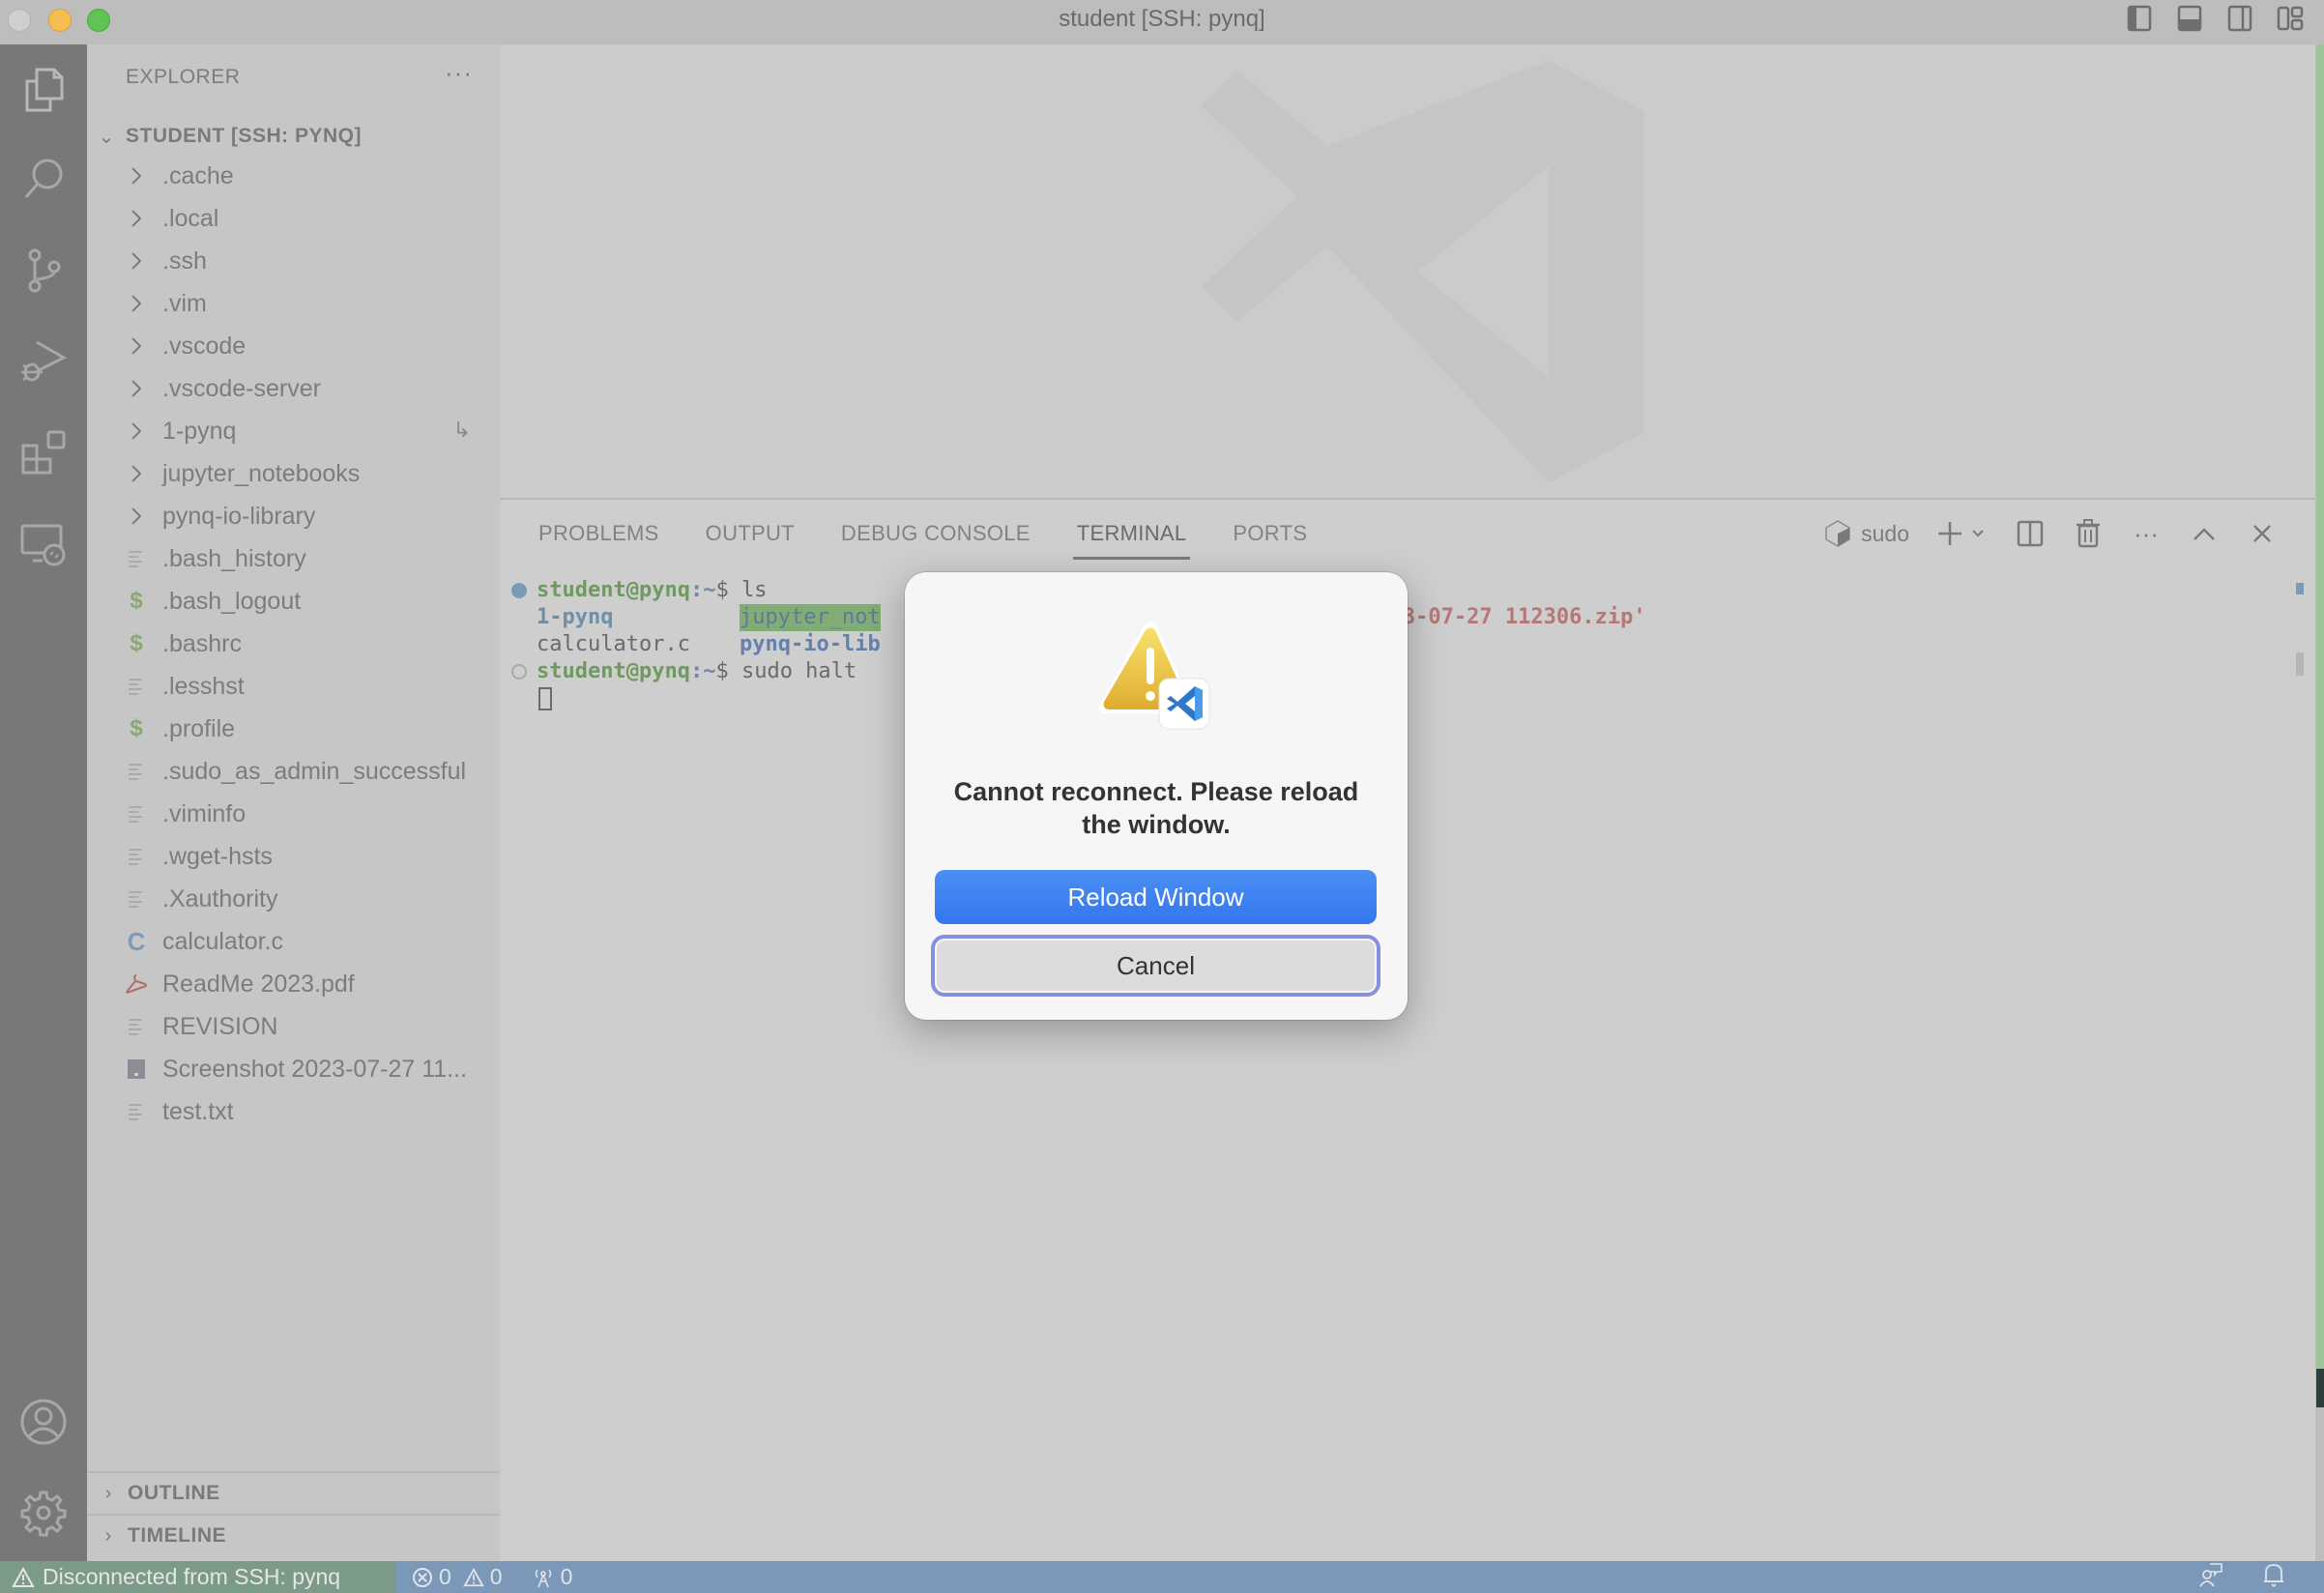  Describe the element at coordinates (43, 544) in the screenshot. I see `remote-explorer-icon` at that location.